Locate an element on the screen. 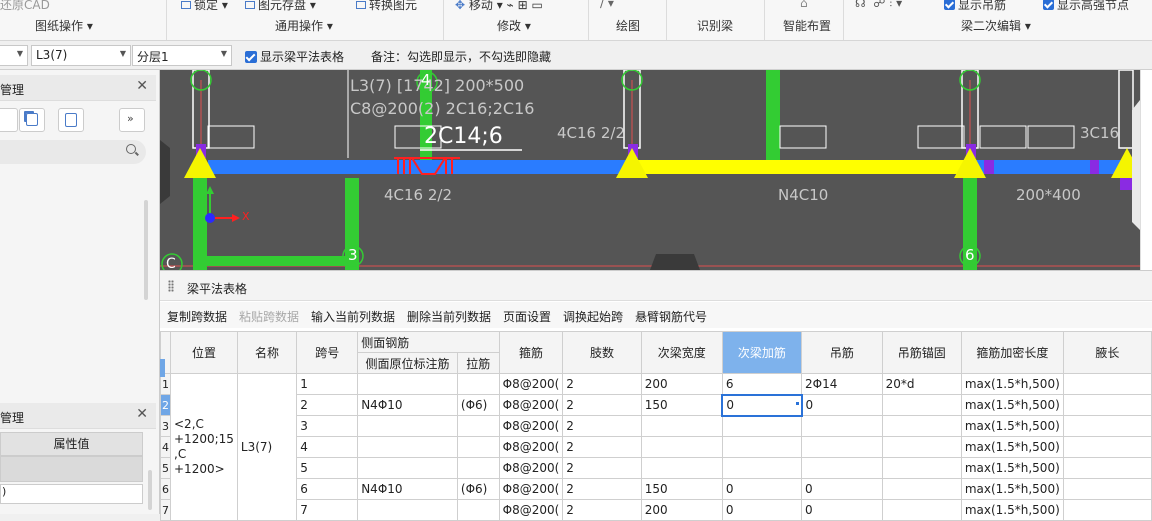  element-type-select: ▼ is located at coordinates (14, 55).